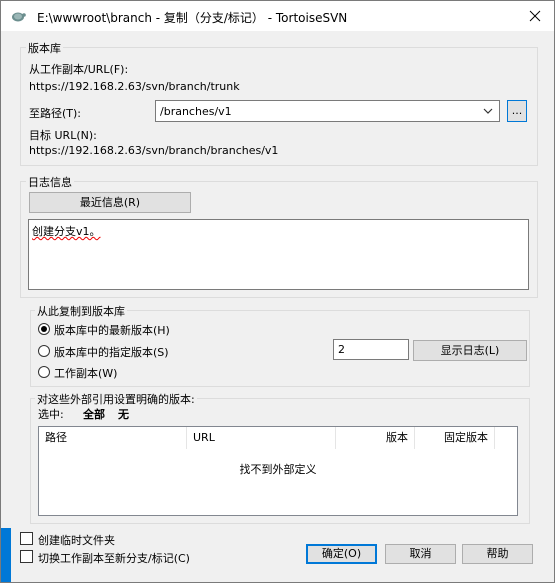 The width and height of the screenshot is (555, 583). I want to click on to-path-label: 至路径(T):, so click(55, 113).